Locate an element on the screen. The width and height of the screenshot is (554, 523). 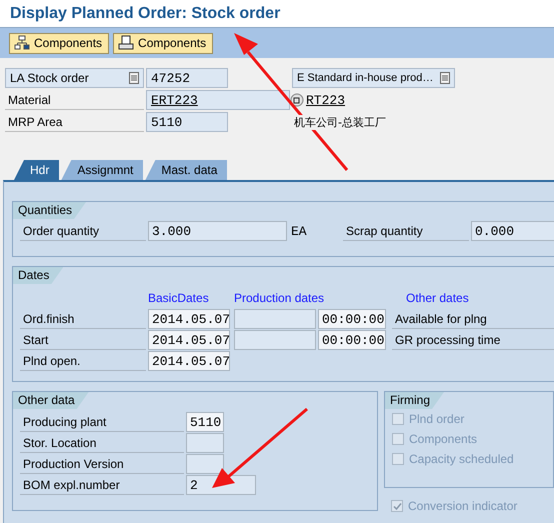
value-field: 3.000 is located at coordinates (217, 231).